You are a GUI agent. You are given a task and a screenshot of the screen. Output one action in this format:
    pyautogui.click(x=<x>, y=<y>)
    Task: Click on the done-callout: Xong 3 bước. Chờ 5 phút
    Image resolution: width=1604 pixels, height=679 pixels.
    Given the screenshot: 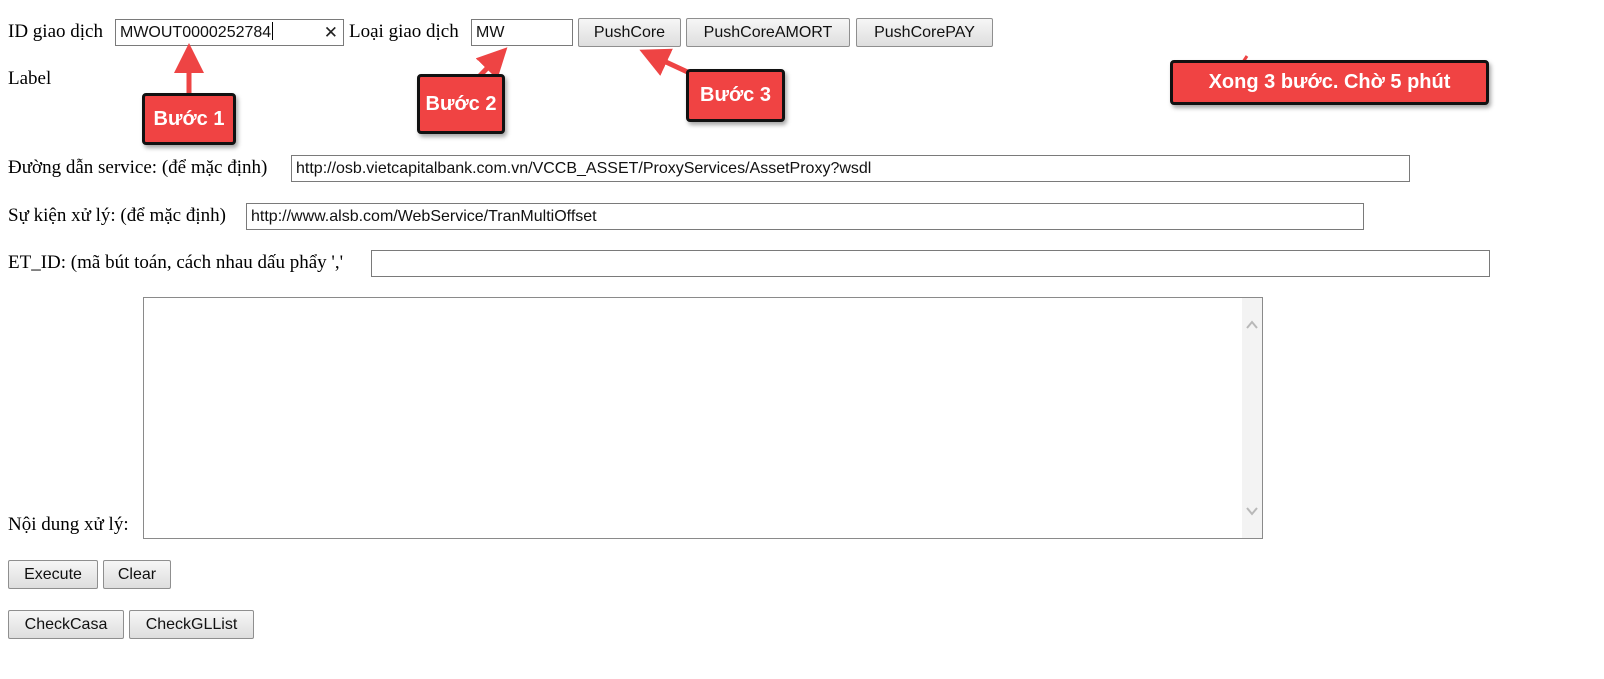 What is the action you would take?
    pyautogui.click(x=1329, y=82)
    